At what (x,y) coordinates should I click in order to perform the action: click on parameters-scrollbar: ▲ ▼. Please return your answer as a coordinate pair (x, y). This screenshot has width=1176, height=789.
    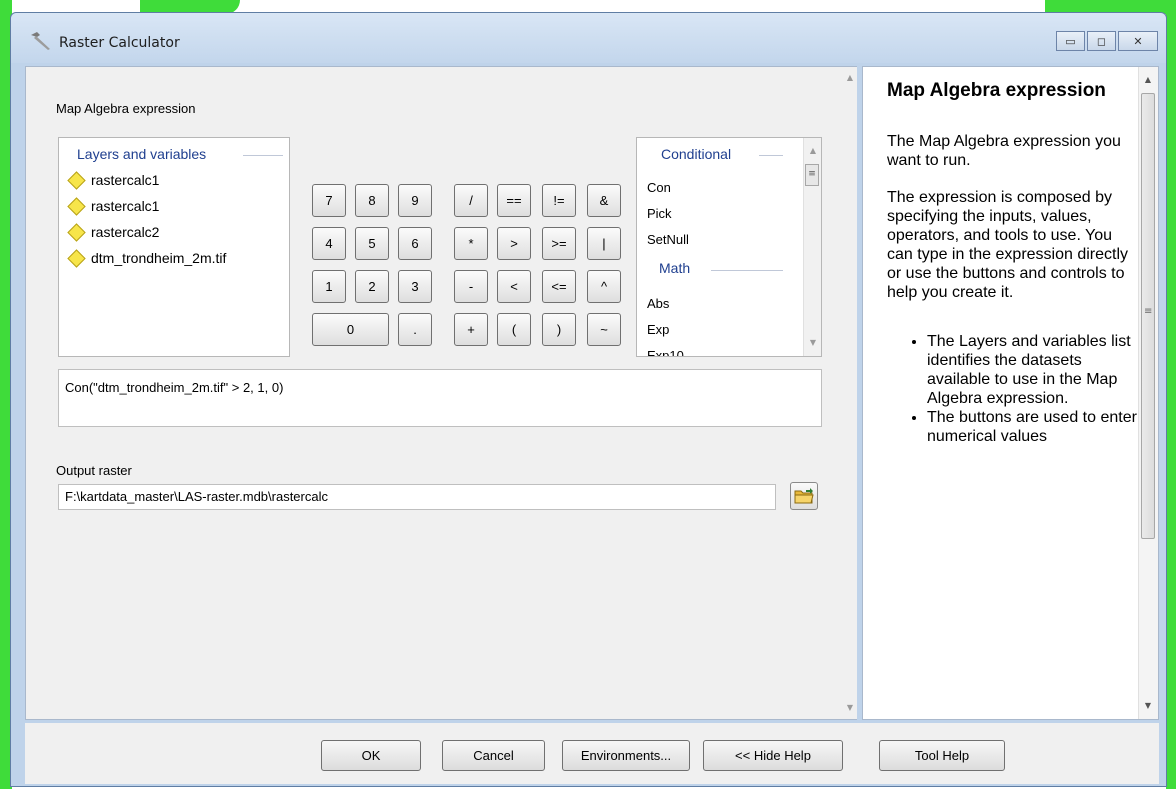
    Looking at the image, I should click on (850, 393).